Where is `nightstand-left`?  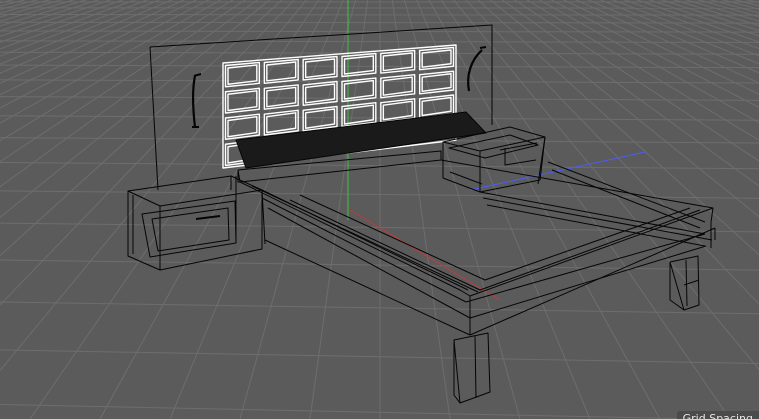
nightstand-left is located at coordinates (195, 223).